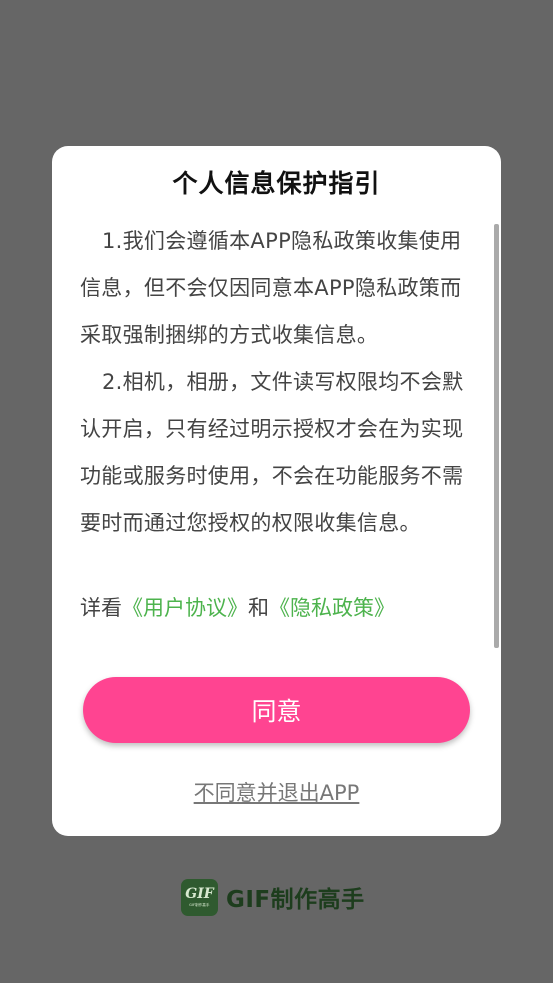  Describe the element at coordinates (101, 608) in the screenshot. I see `links-prefix: 详看` at that location.